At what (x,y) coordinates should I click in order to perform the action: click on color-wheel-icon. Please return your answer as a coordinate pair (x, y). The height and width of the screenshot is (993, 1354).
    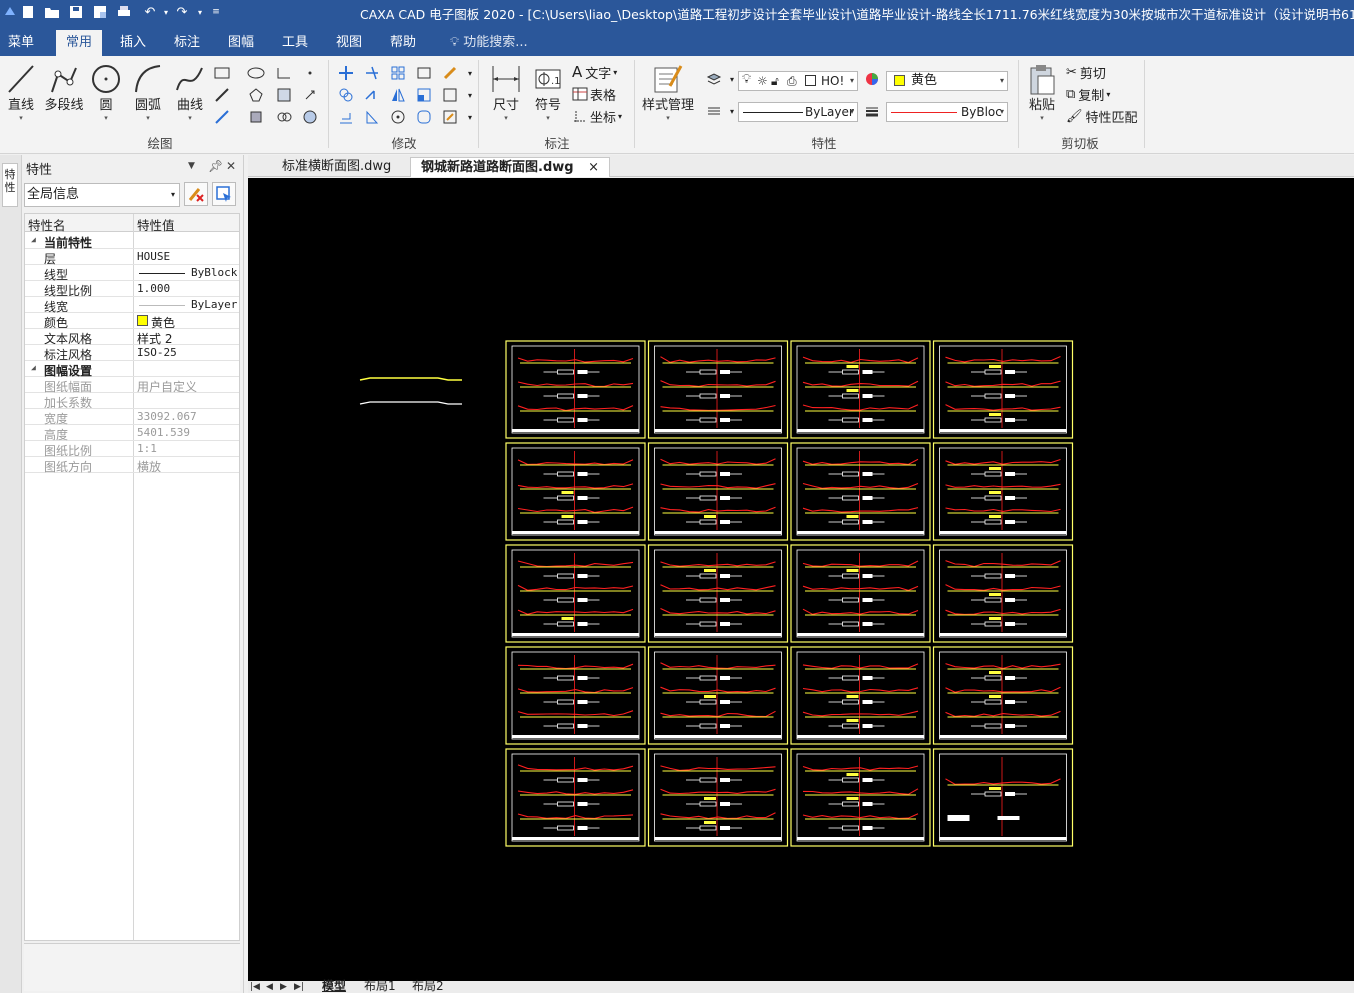
    Looking at the image, I should click on (872, 79).